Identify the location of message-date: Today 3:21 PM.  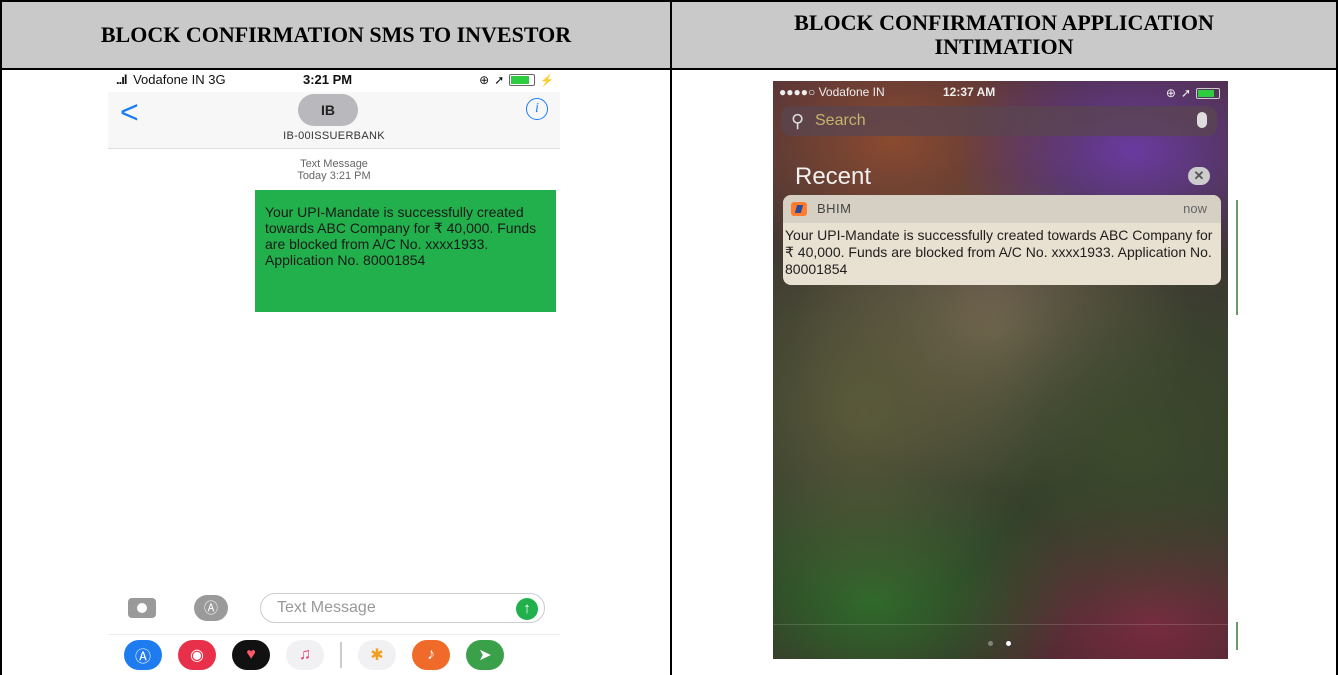
(334, 176).